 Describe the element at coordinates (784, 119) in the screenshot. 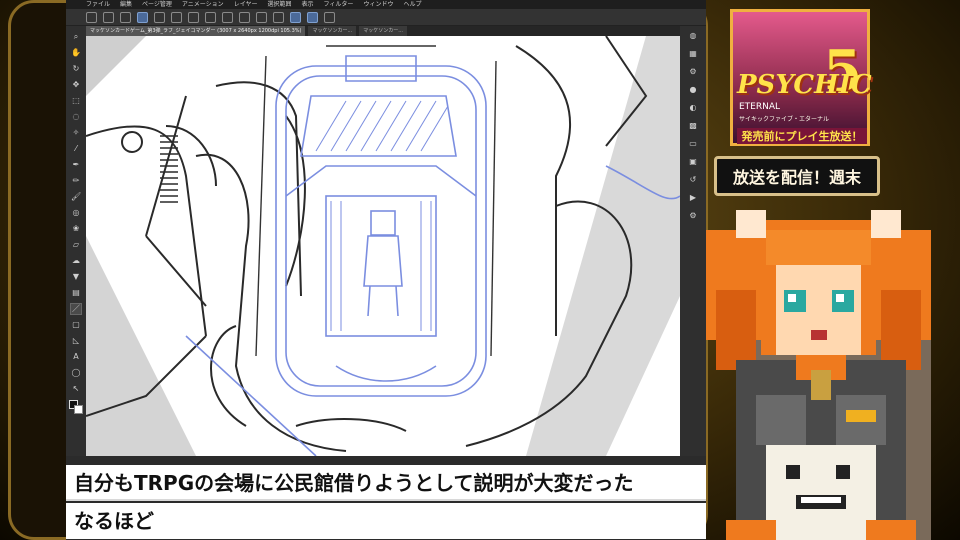

I see `promo-kana: サイキックファイブ・エターナル` at that location.